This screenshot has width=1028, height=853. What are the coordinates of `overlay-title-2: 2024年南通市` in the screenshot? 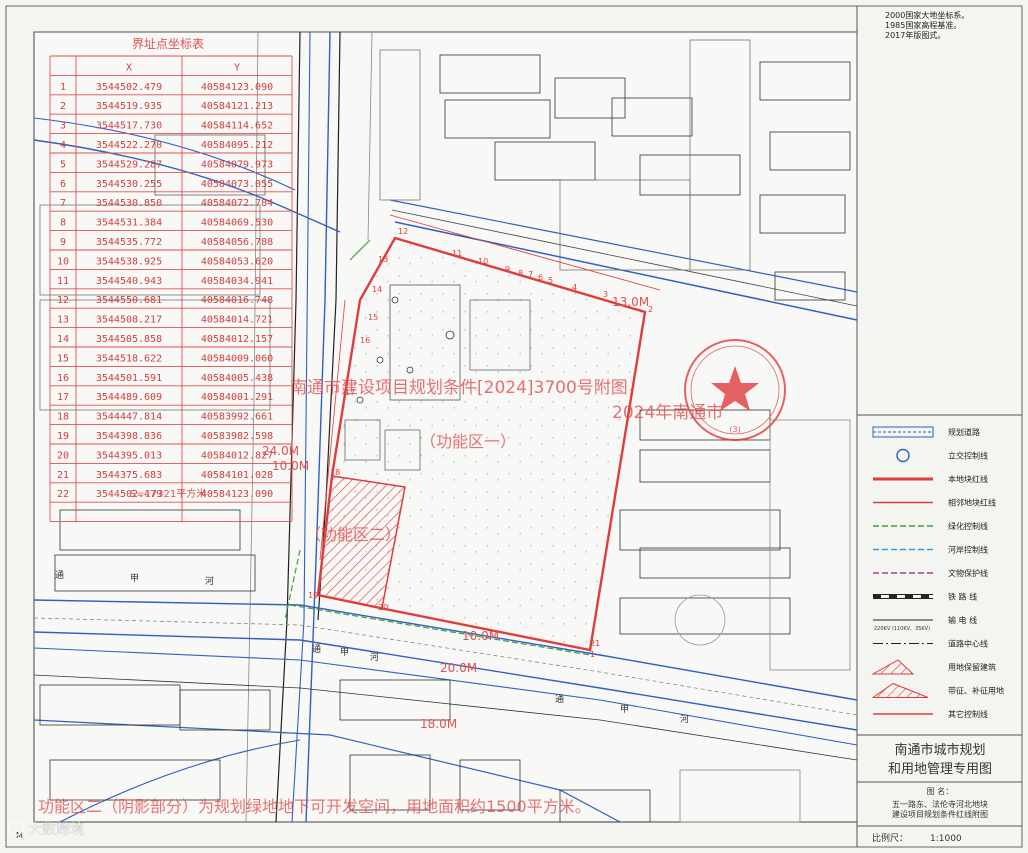 It's located at (667, 413).